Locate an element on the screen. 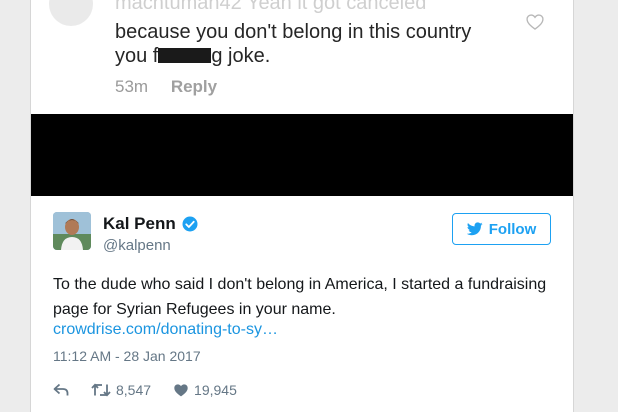 Image resolution: width=618 pixels, height=412 pixels. faded-previous-comment: machtuman42 Yeah it got canceled is located at coordinates (271, 7).